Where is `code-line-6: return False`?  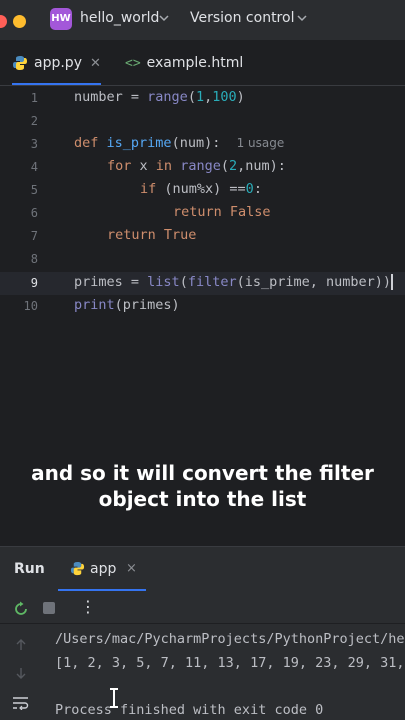 code-line-6: return False is located at coordinates (222, 212).